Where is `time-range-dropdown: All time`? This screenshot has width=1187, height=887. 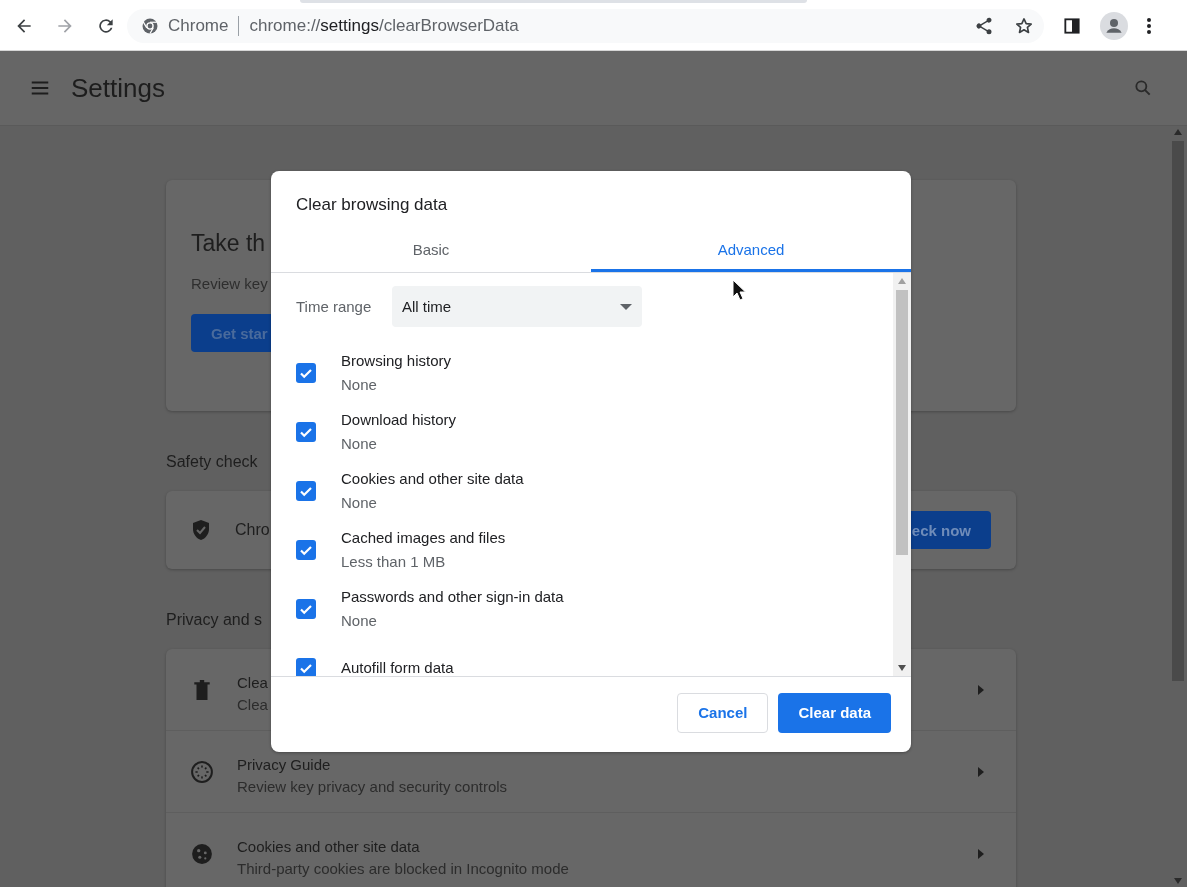 time-range-dropdown: All time is located at coordinates (517, 306).